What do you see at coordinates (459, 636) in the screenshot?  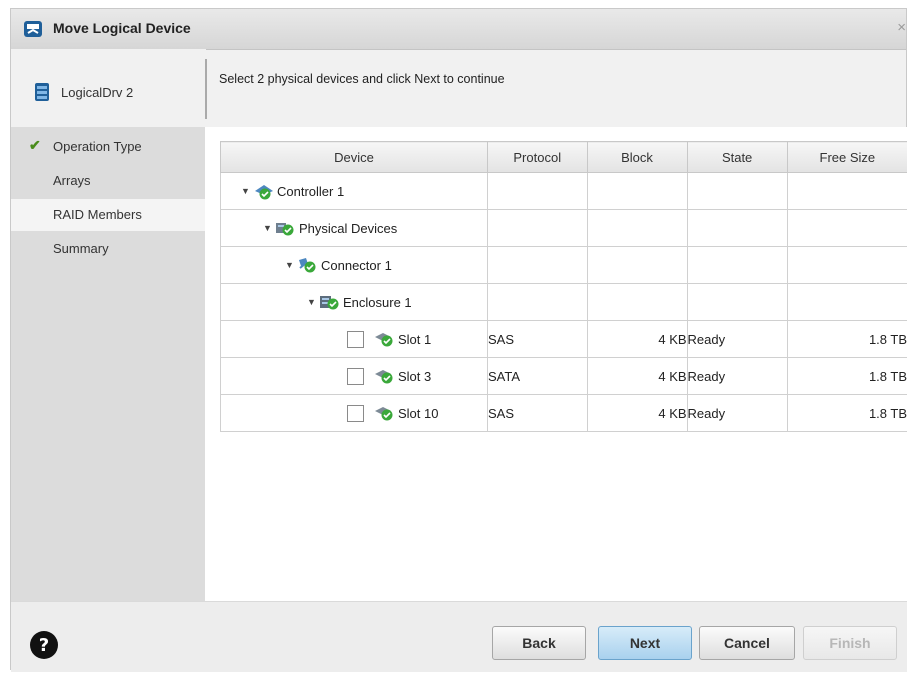 I see `dialog-footer: ? Back Next Cancel Finish` at bounding box center [459, 636].